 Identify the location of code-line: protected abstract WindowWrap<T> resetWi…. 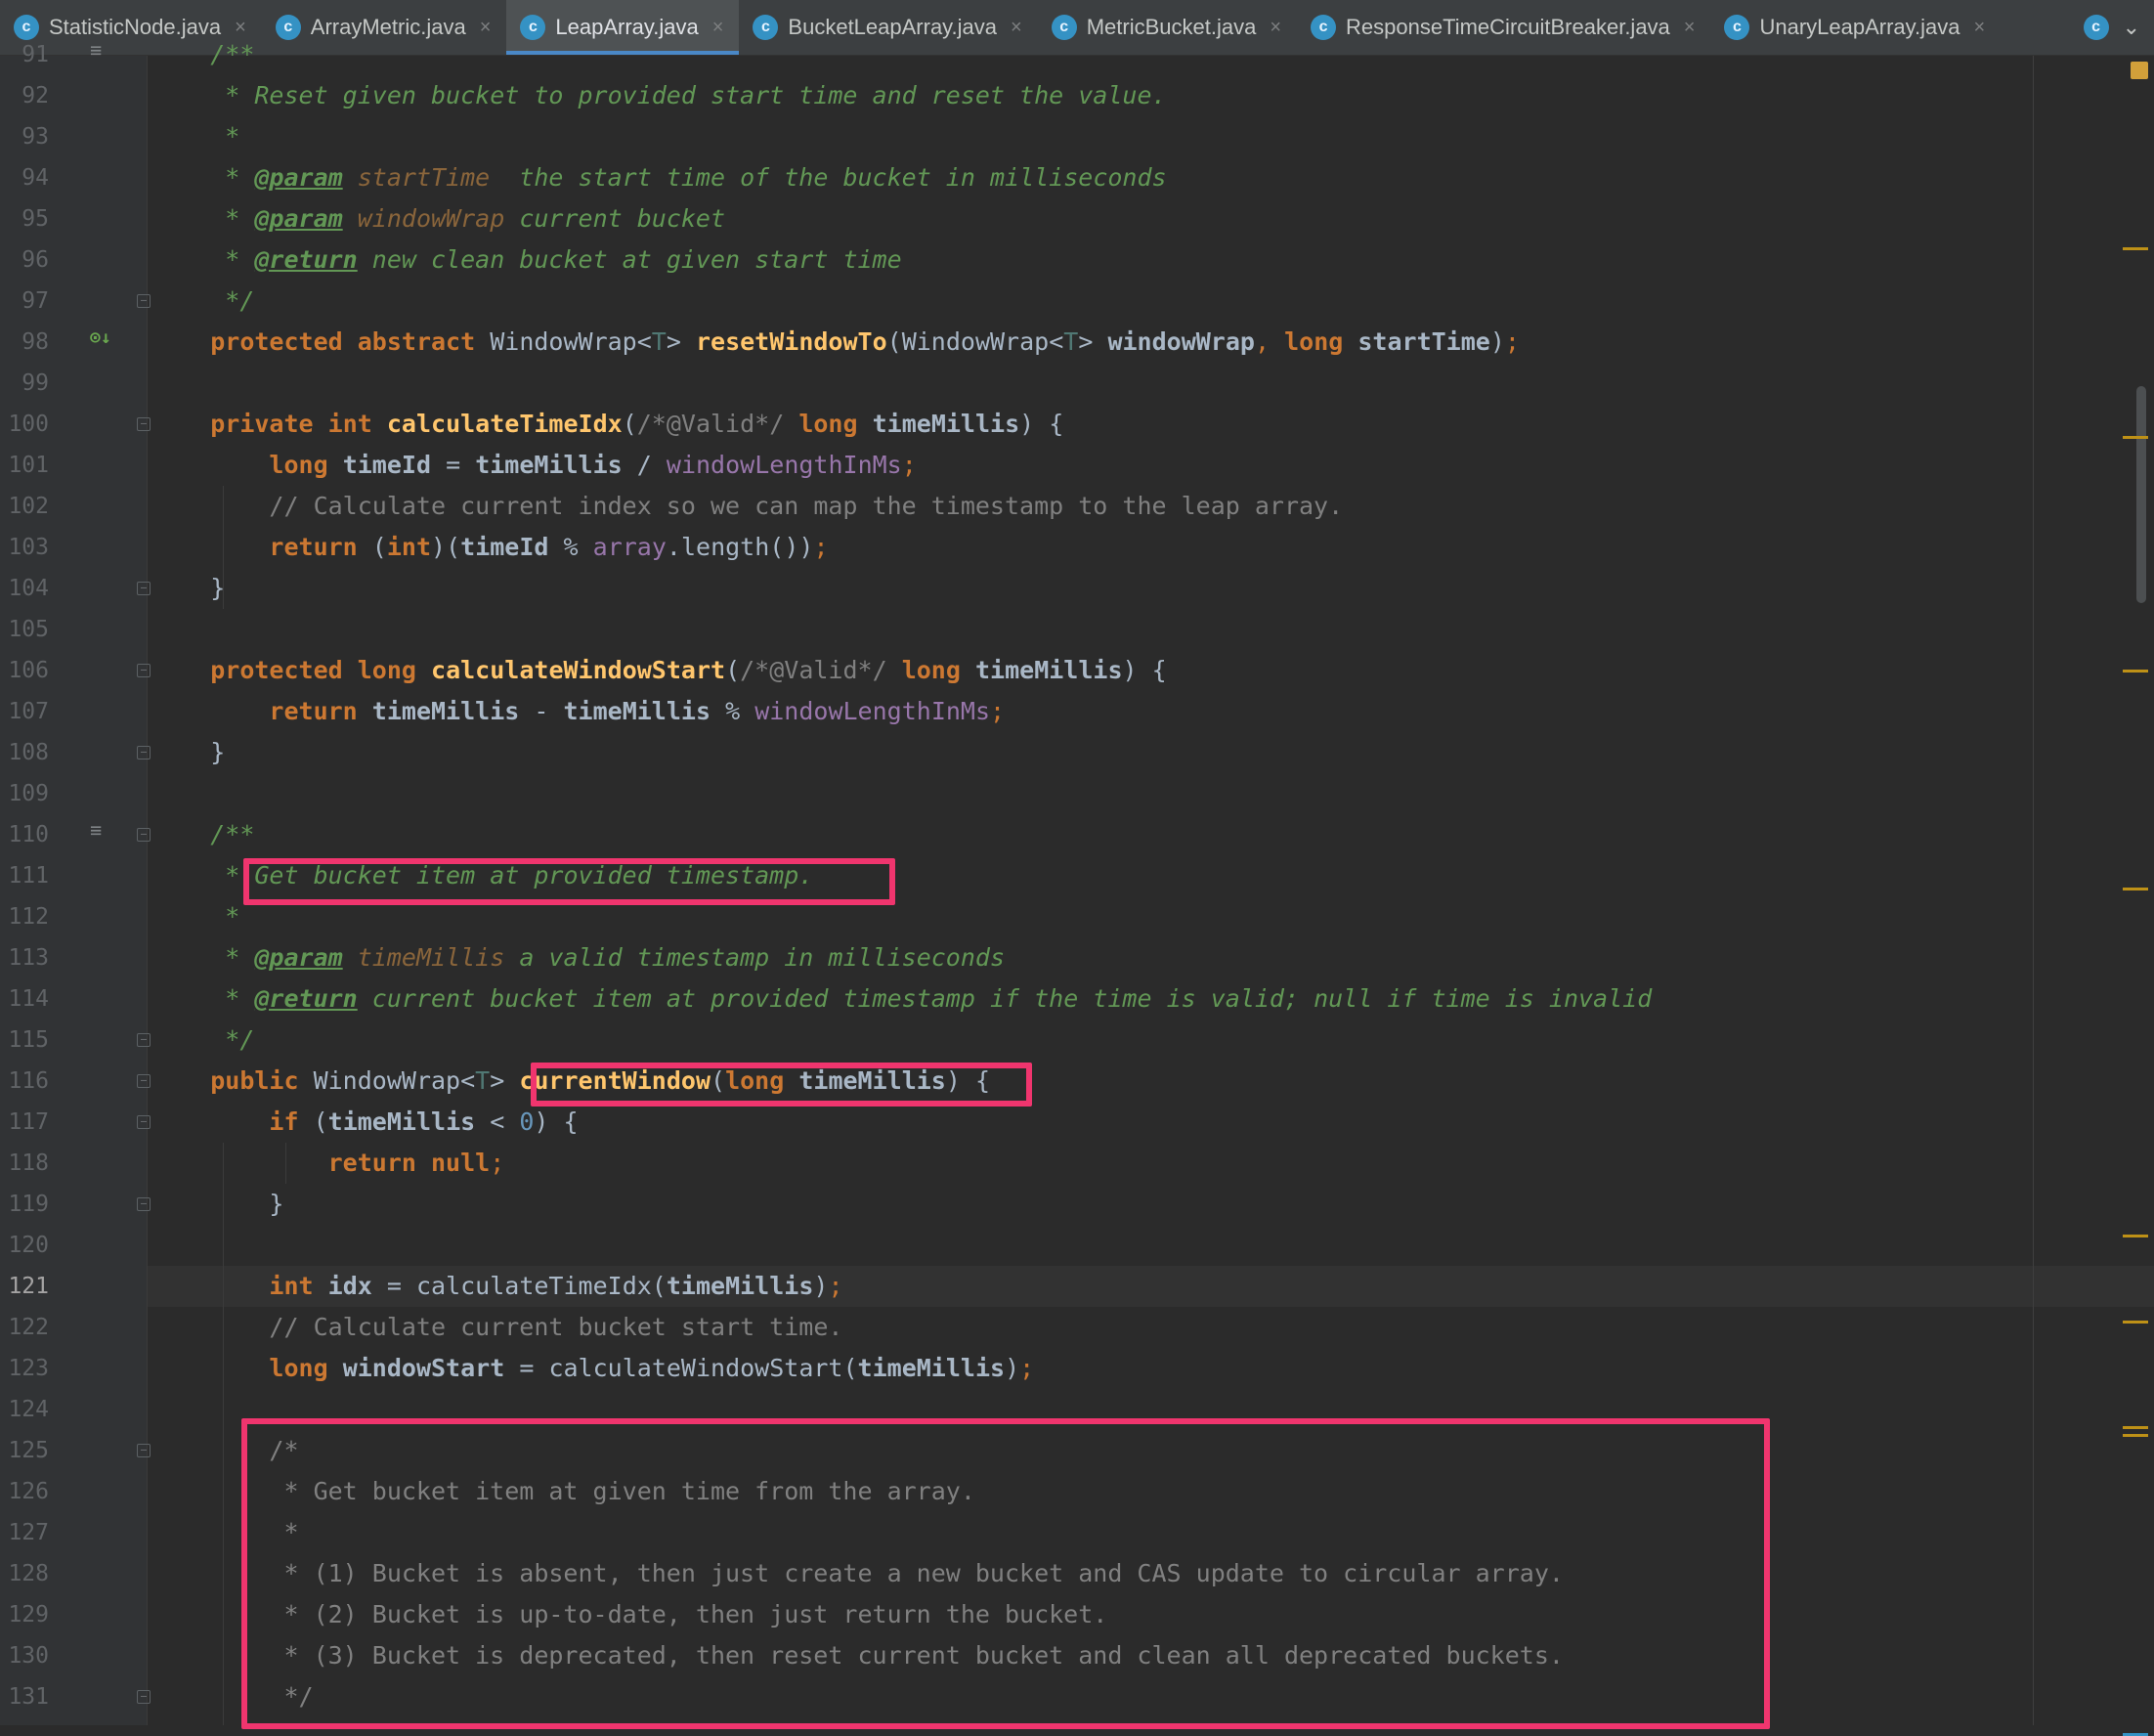
(1151, 342).